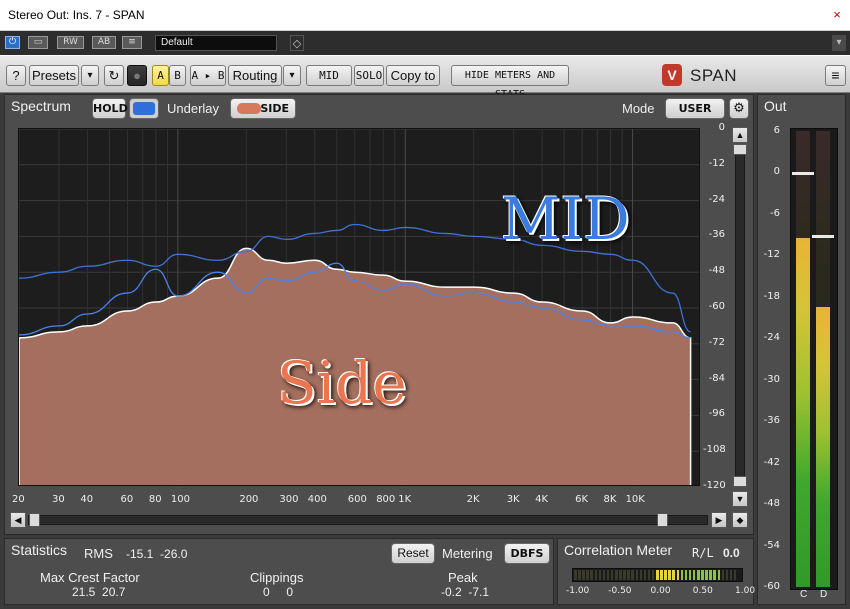 Image resolution: width=850 pixels, height=609 pixels. What do you see at coordinates (740, 499) in the screenshot?
I see `scroll-down-button: ▼` at bounding box center [740, 499].